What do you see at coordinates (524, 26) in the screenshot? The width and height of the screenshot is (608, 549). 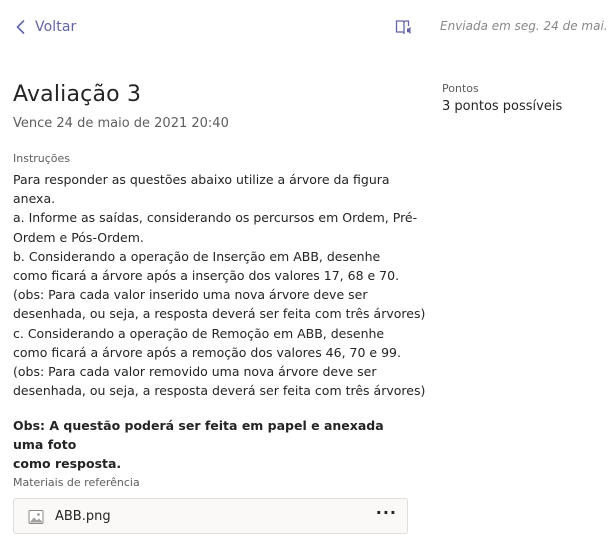 I see `submission-status: Enviada em seg. 24 de mai. de 2` at bounding box center [524, 26].